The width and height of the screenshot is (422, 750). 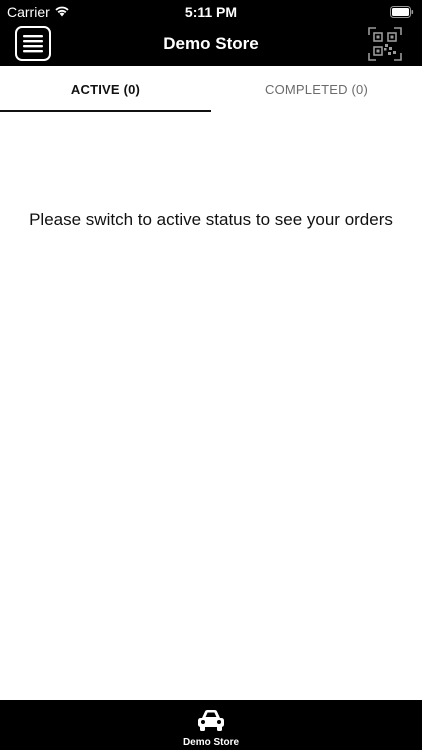 I want to click on page-title: Demo Store, so click(x=211, y=43).